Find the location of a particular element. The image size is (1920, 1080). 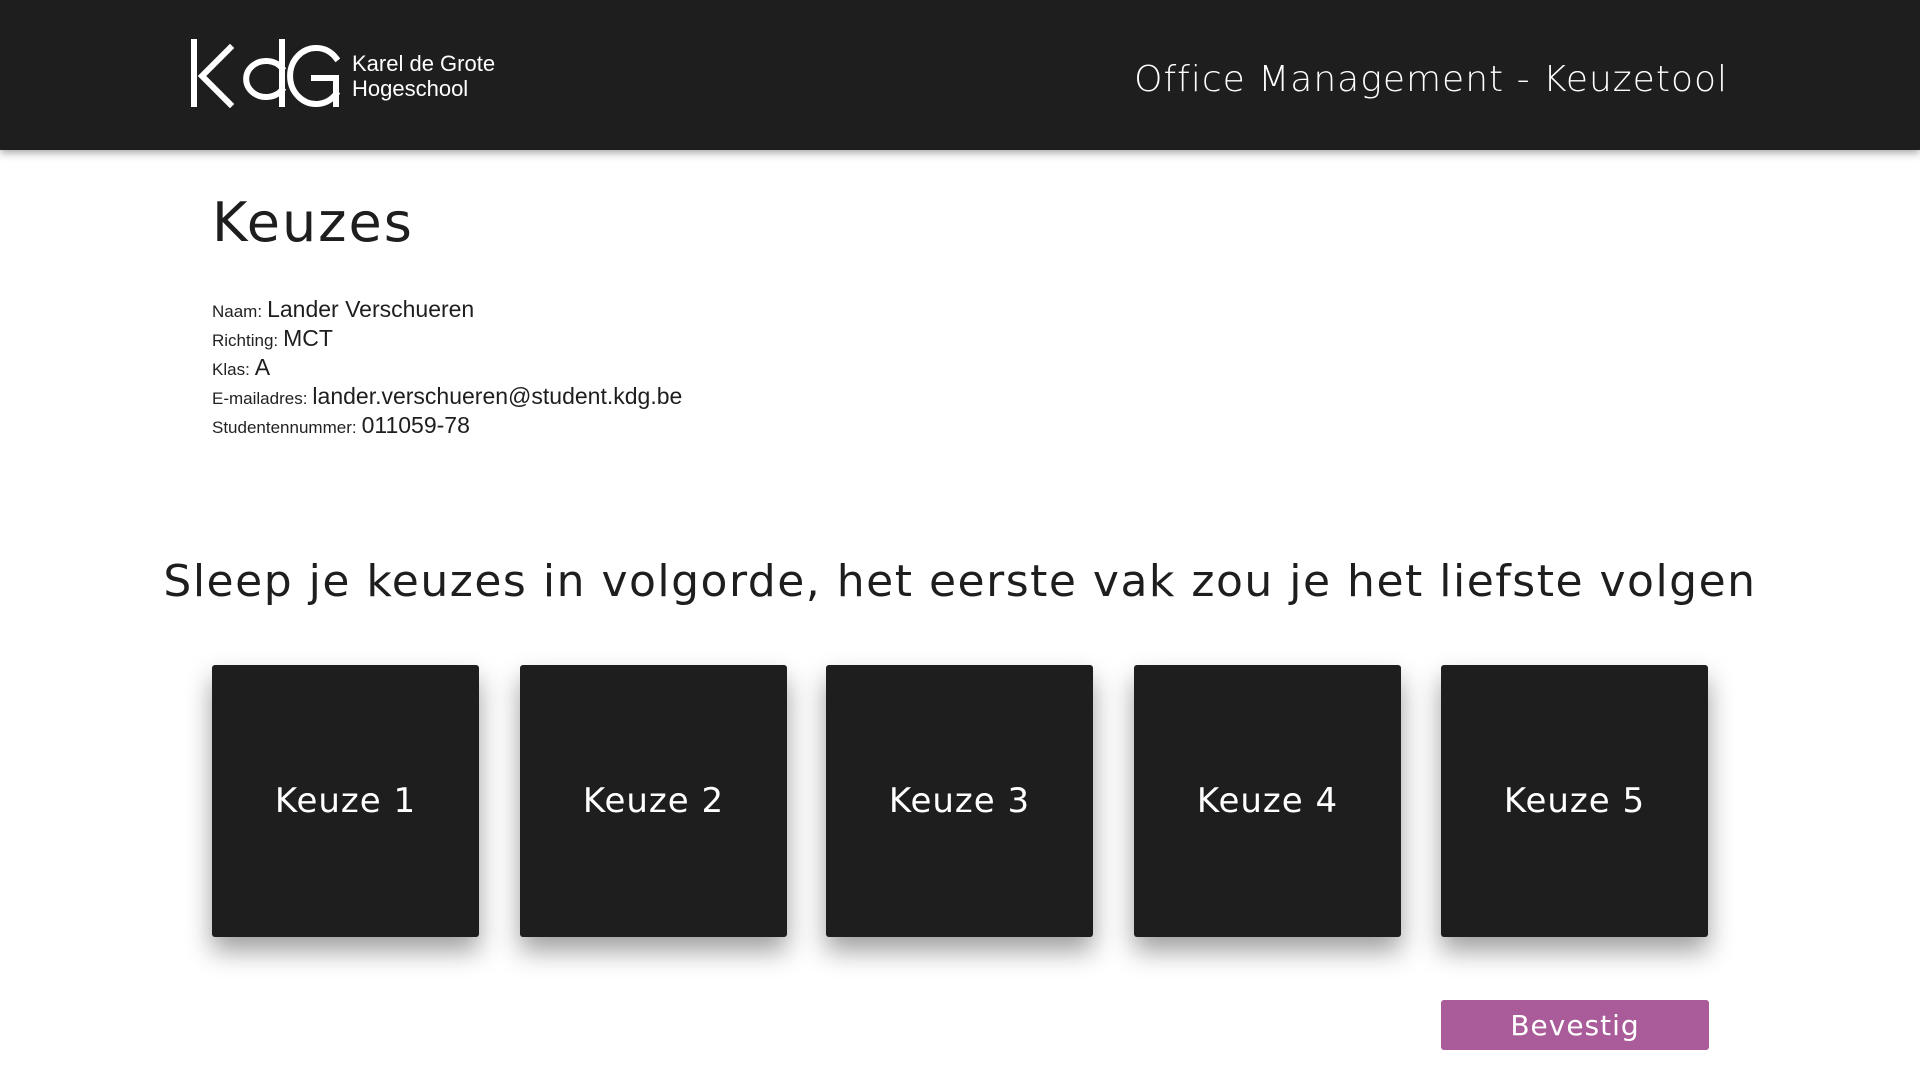

logo-line-2: Hogeschool is located at coordinates (410, 88).